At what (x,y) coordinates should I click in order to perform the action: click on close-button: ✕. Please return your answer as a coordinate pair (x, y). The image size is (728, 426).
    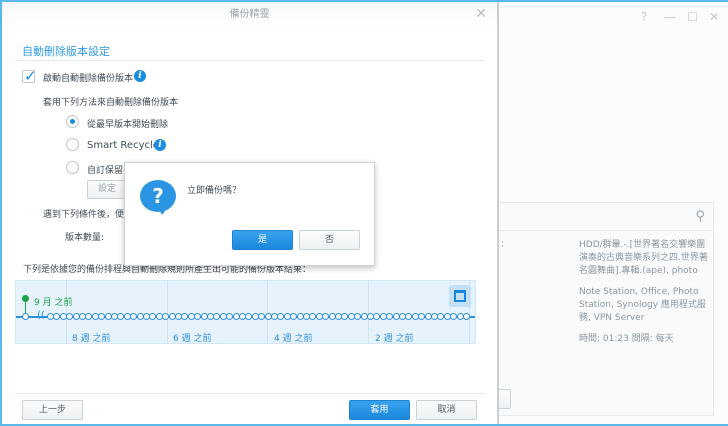
    Looking at the image, I should click on (714, 17).